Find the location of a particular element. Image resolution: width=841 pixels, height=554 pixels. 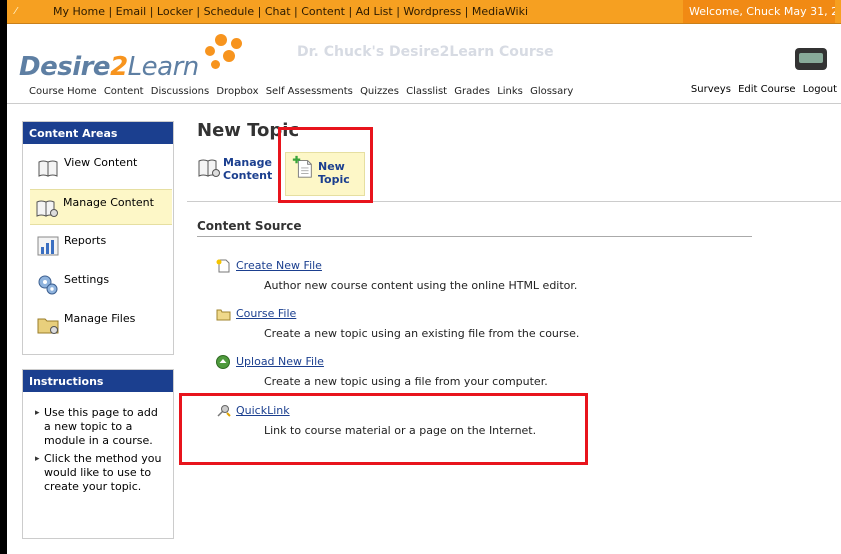

logo-dots-icon is located at coordinates (223, 54).